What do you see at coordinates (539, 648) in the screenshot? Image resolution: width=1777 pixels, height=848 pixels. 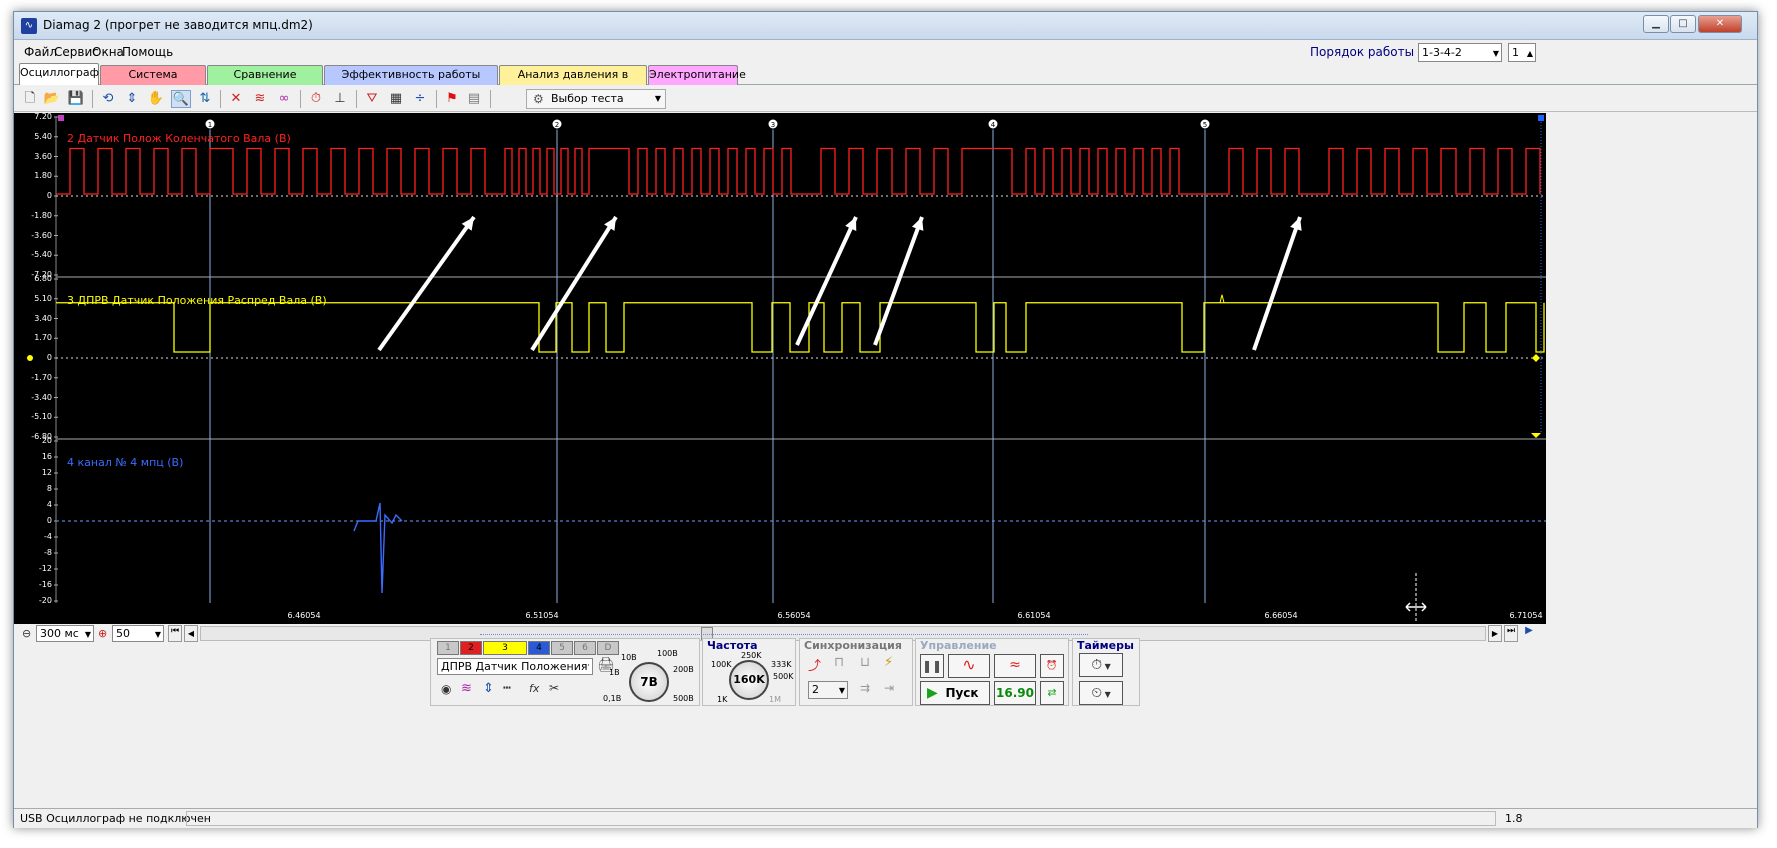 I see `channel-button-4: 4` at bounding box center [539, 648].